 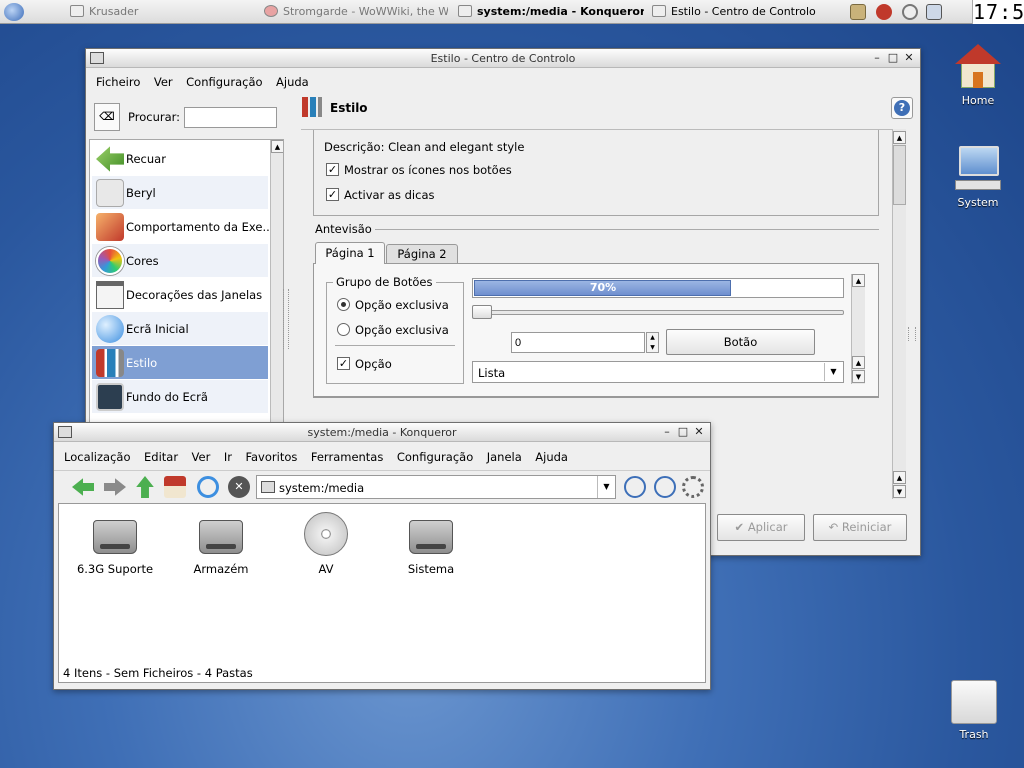 What do you see at coordinates (228, 457) in the screenshot?
I see `menu-ir: Ir` at bounding box center [228, 457].